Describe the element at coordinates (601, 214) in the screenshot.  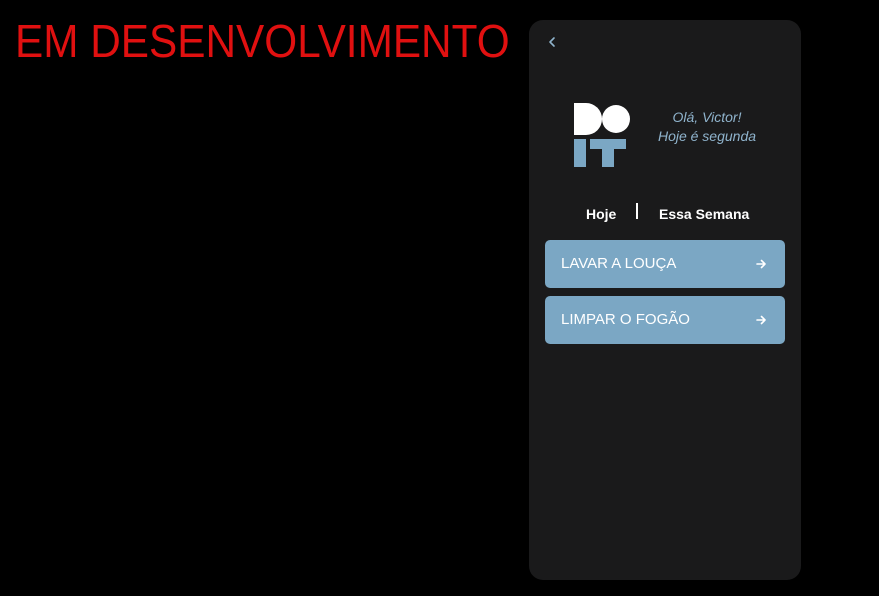
I see `tab-today: Hoje` at that location.